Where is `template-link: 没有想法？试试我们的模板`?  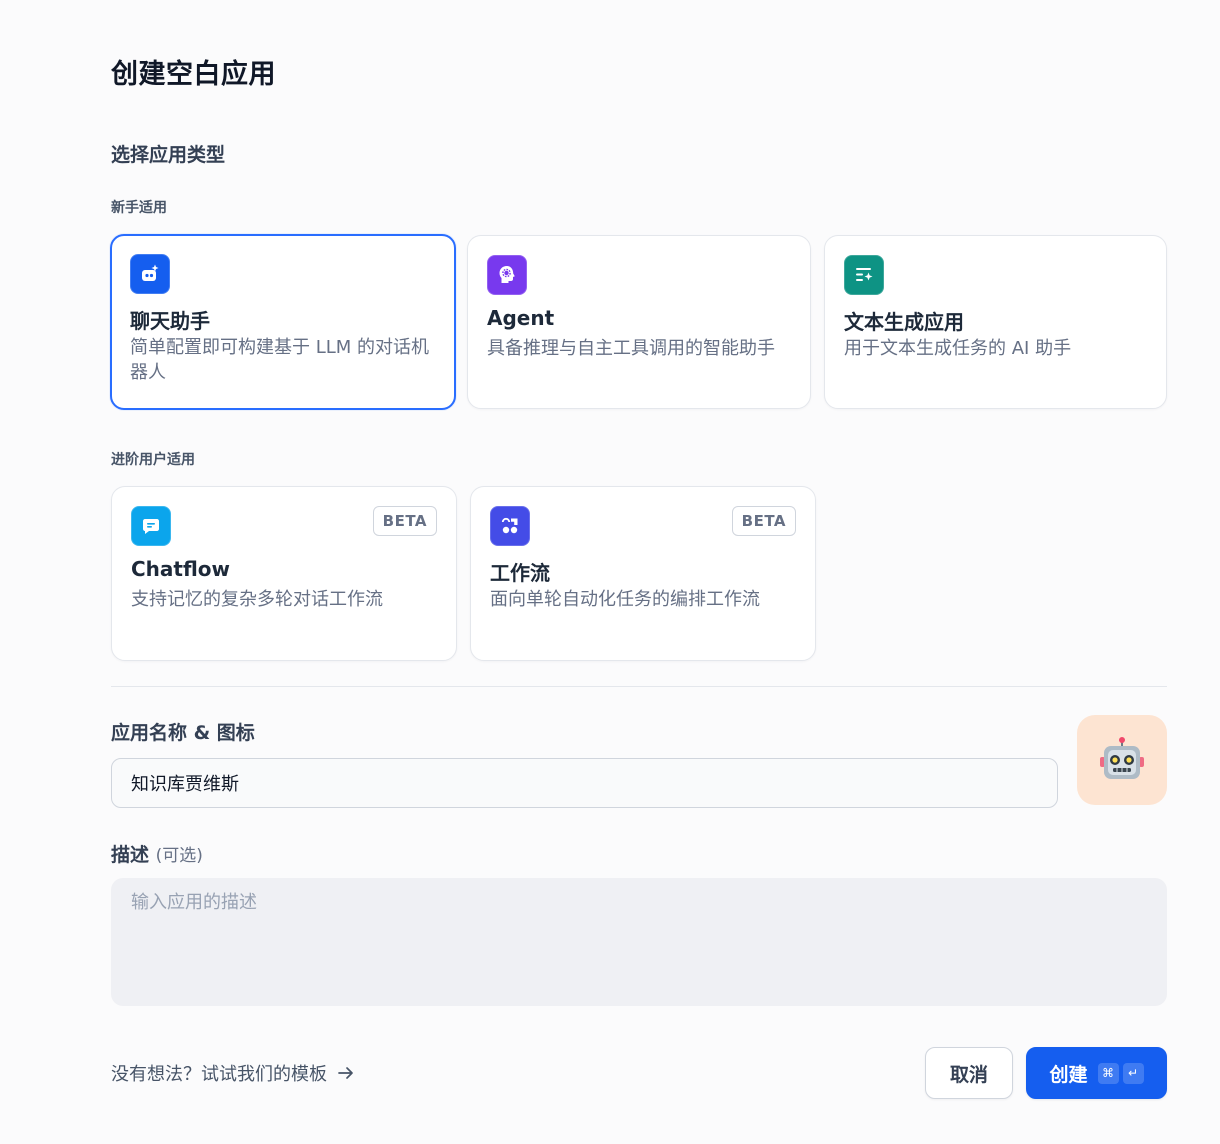 template-link: 没有想法？试试我们的模板 is located at coordinates (233, 1073).